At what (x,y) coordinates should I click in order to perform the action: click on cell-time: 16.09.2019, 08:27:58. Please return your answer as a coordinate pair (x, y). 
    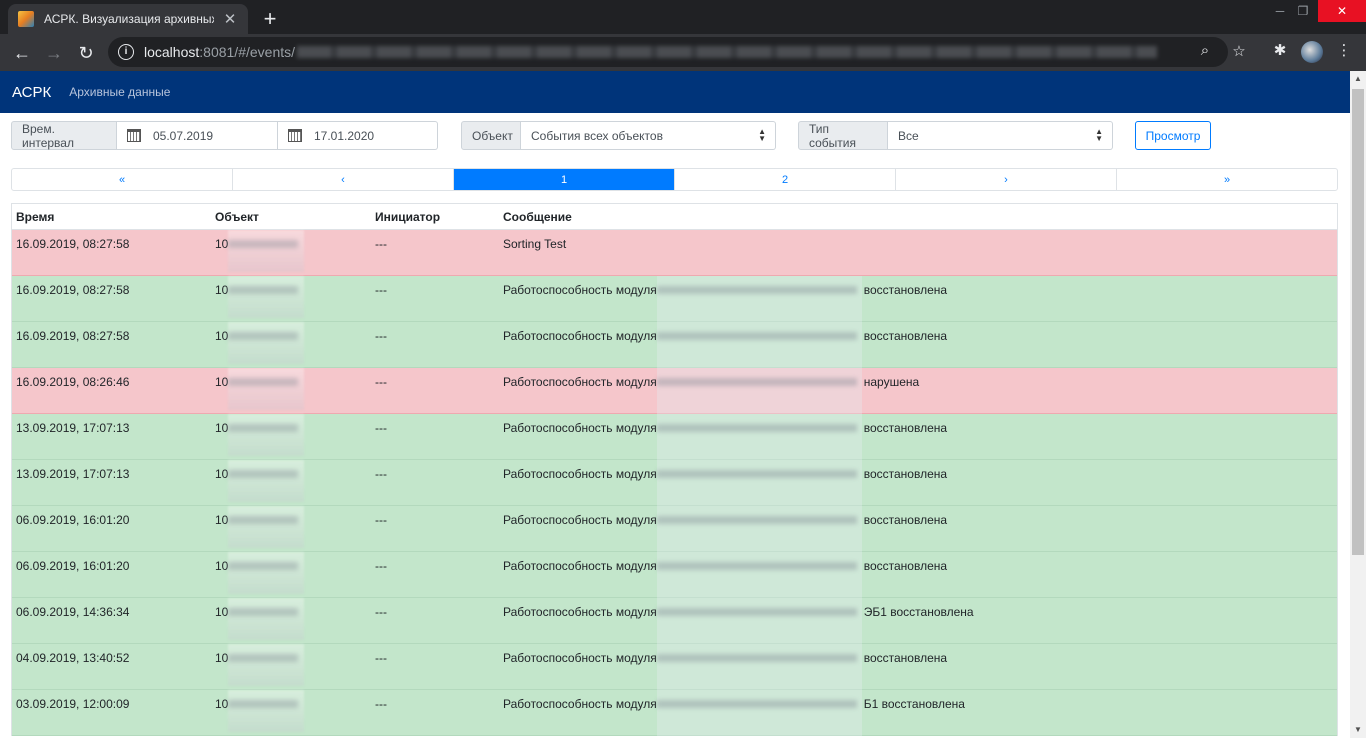
    Looking at the image, I should click on (73, 336).